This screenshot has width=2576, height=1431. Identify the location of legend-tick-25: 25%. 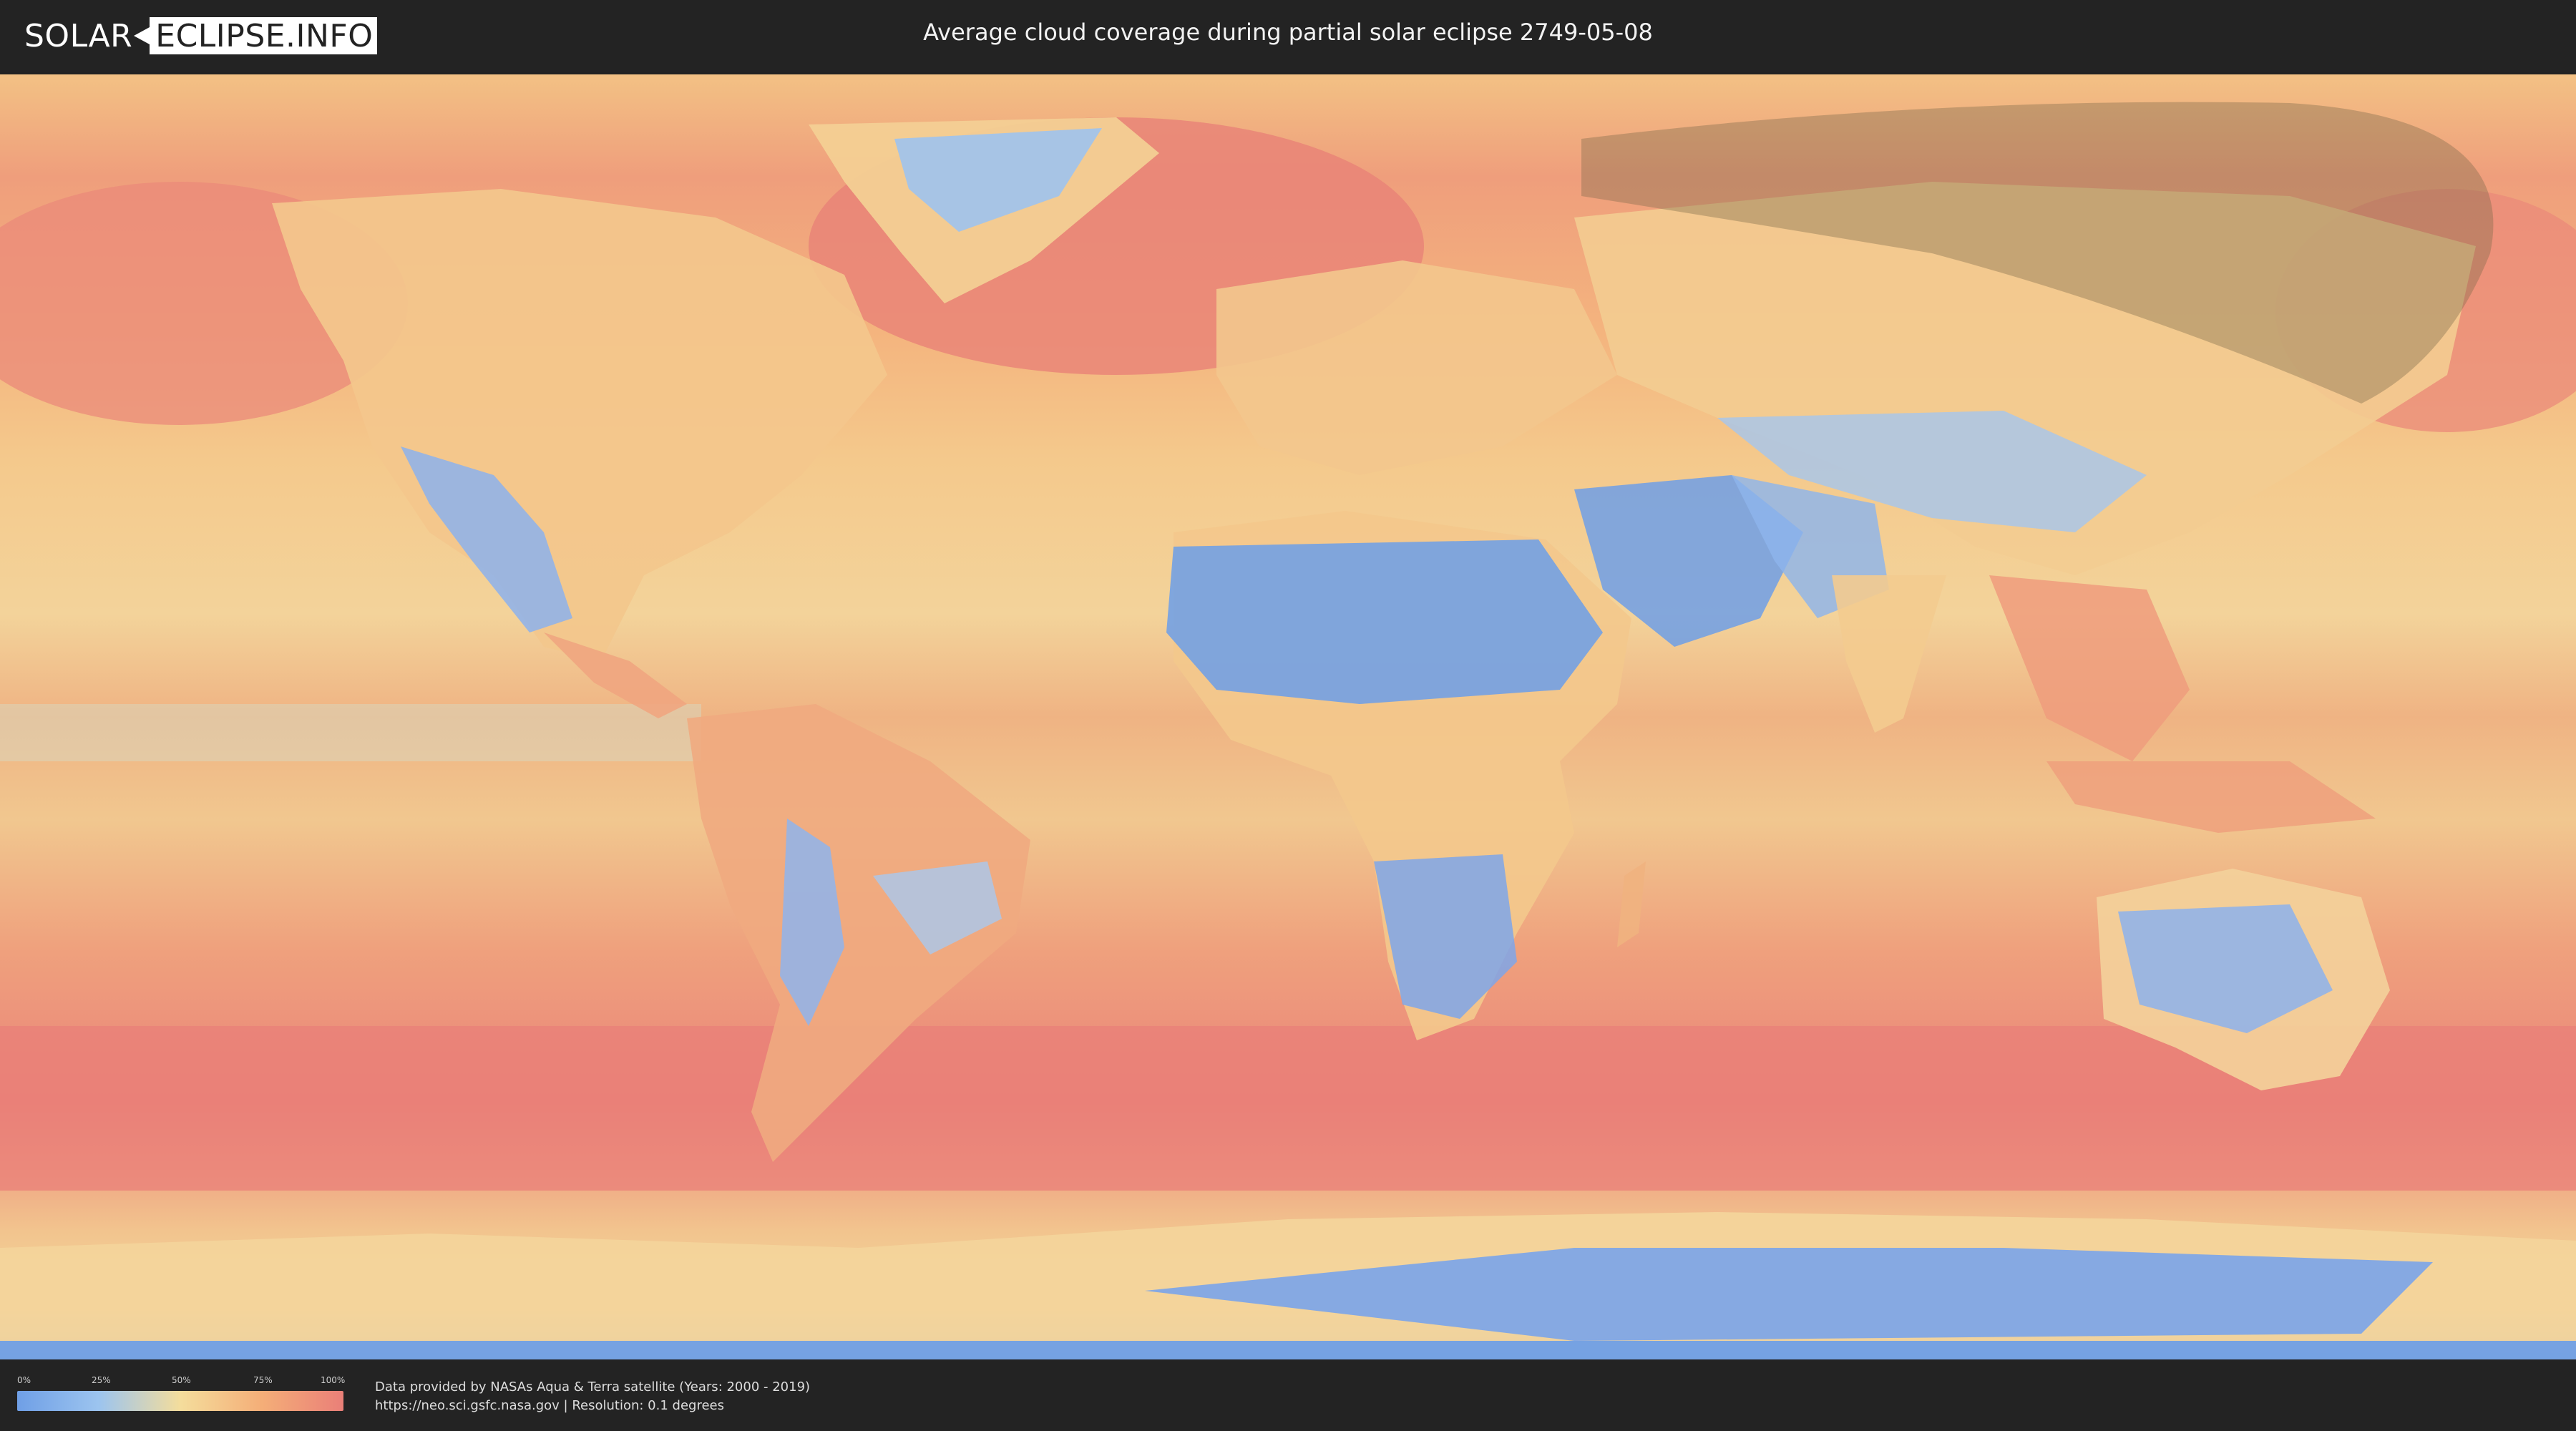
(101, 1380).